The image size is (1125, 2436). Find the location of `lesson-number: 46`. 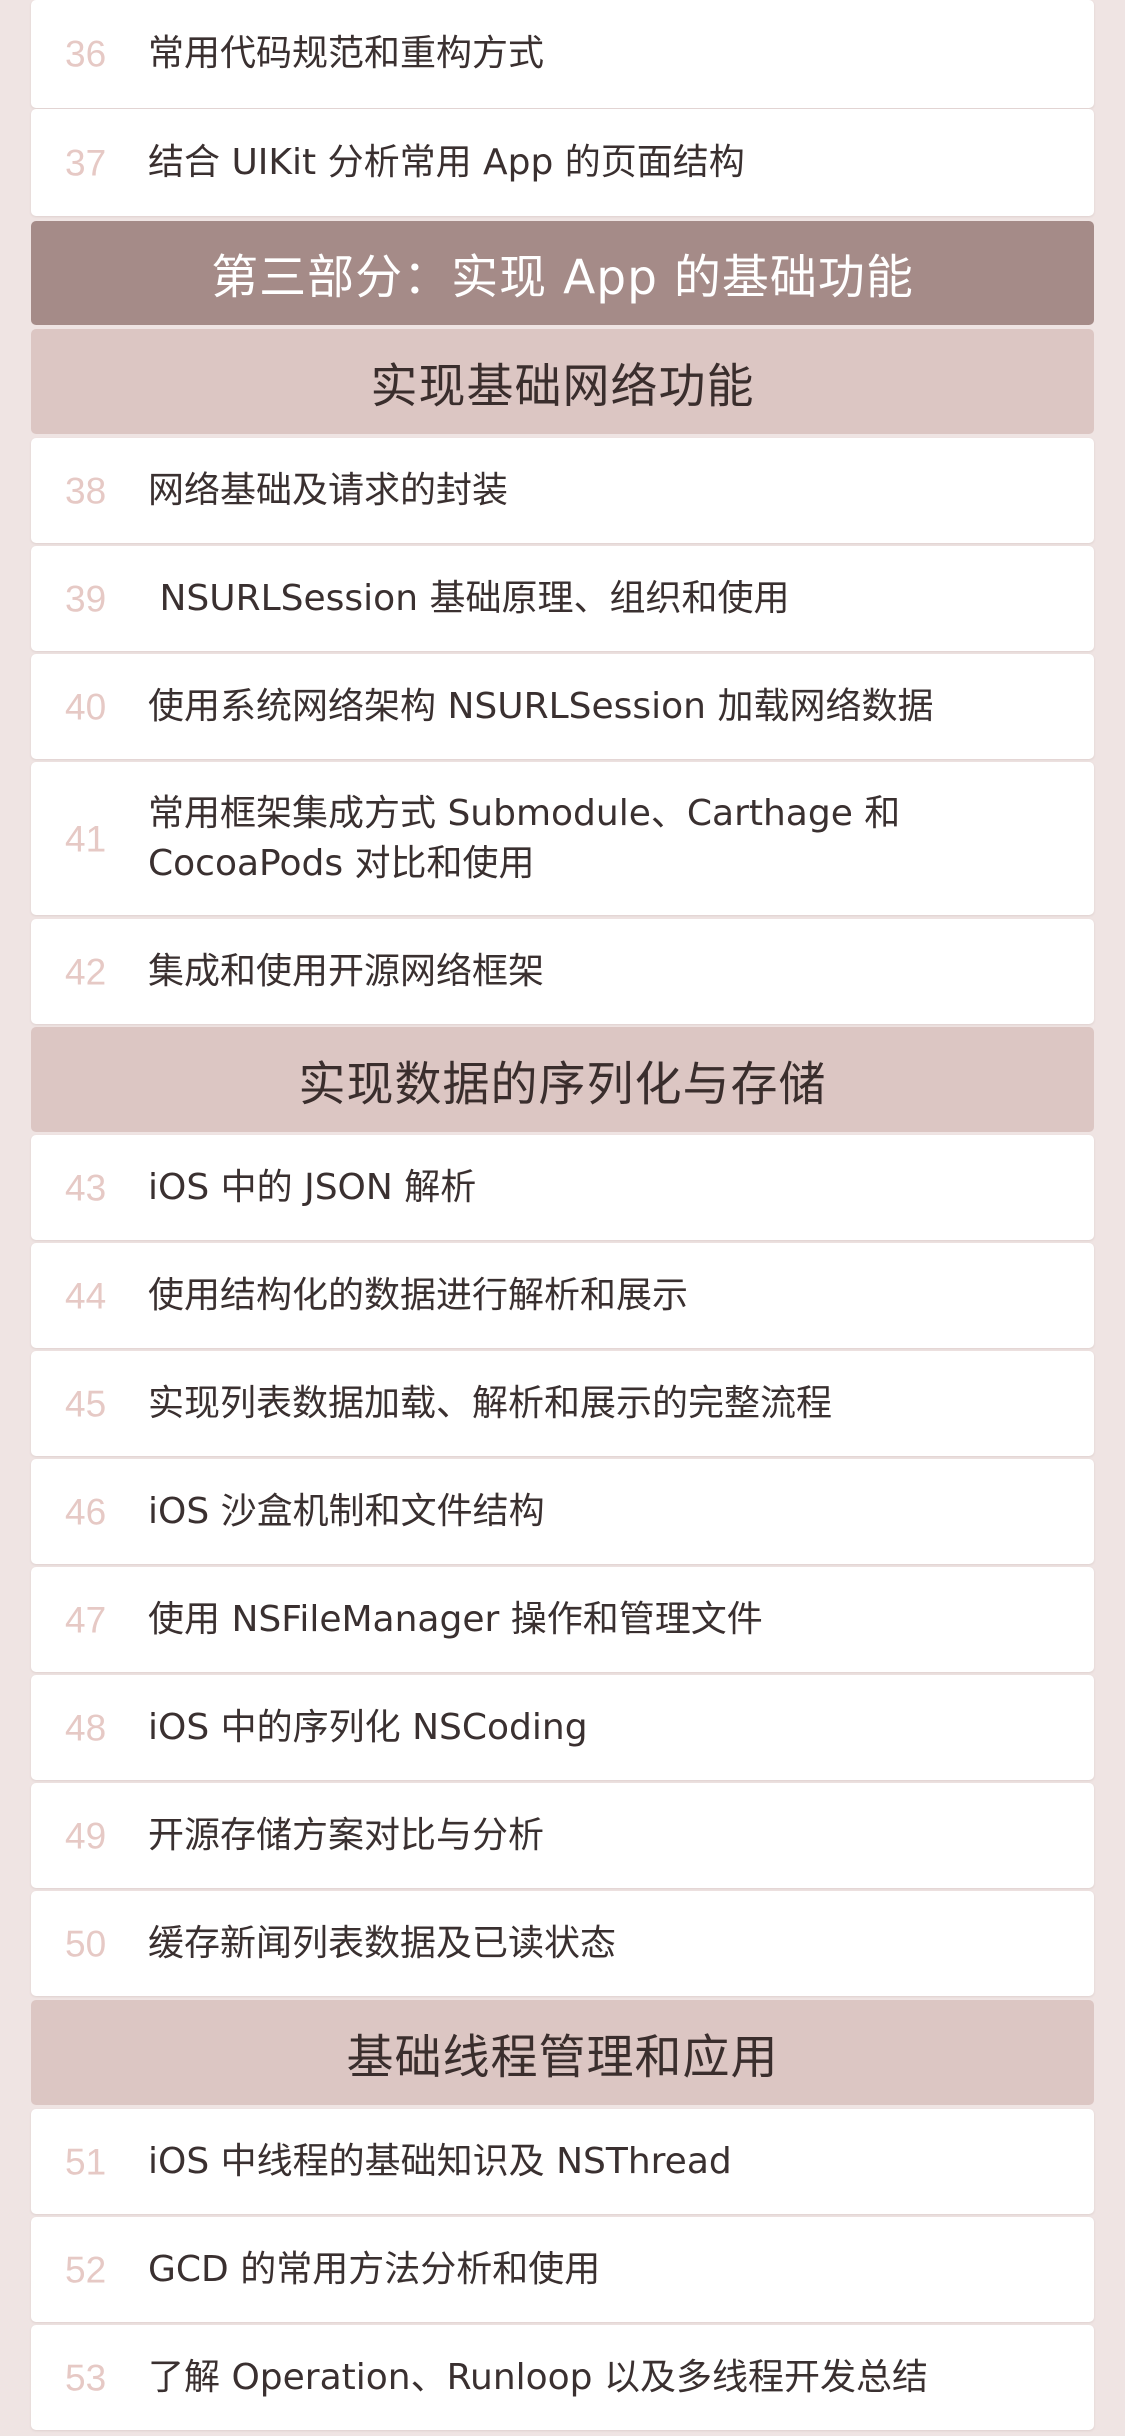

lesson-number: 46 is located at coordinates (86, 1511).